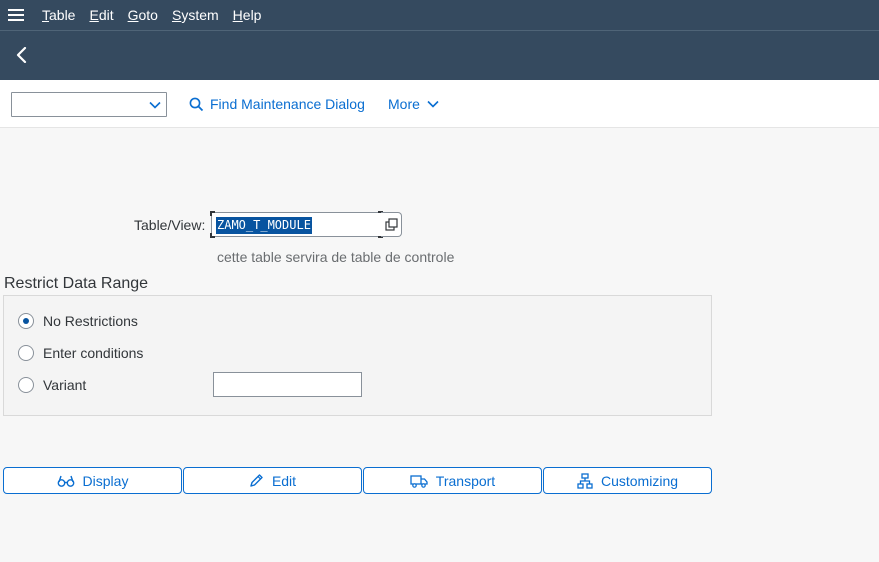  Describe the element at coordinates (336, 257) in the screenshot. I see `table-description: cette table servira de table de controle` at that location.